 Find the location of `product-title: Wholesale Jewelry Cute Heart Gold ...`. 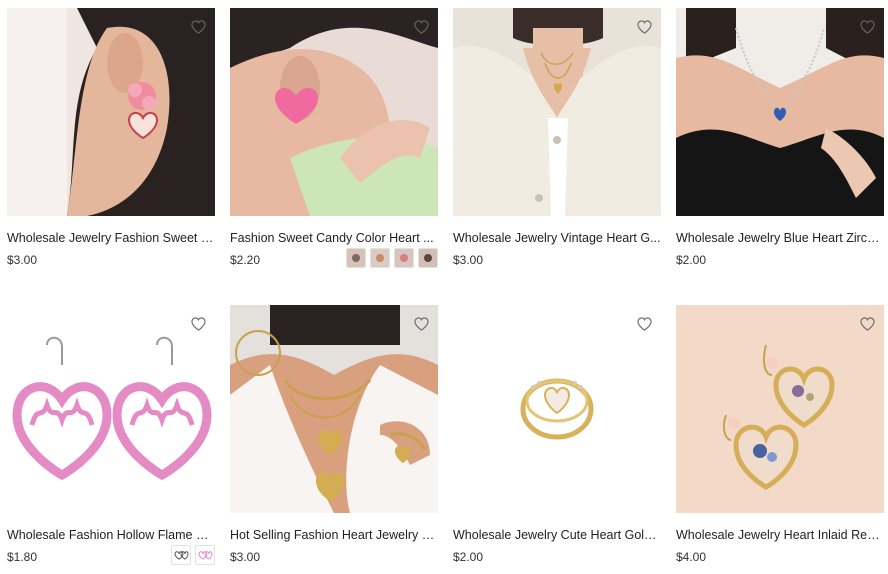

product-title: Wholesale Jewelry Cute Heart Gold ... is located at coordinates (557, 535).